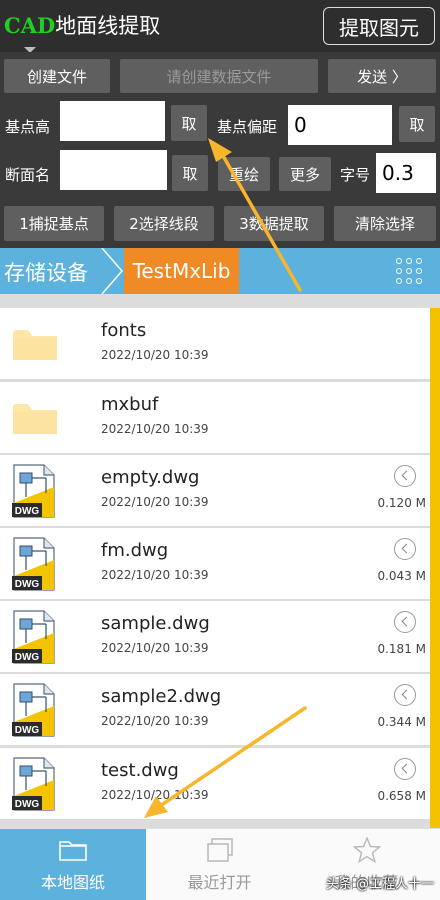 The height and width of the screenshot is (900, 440). I want to click on send-button: 发送 〉, so click(382, 76).